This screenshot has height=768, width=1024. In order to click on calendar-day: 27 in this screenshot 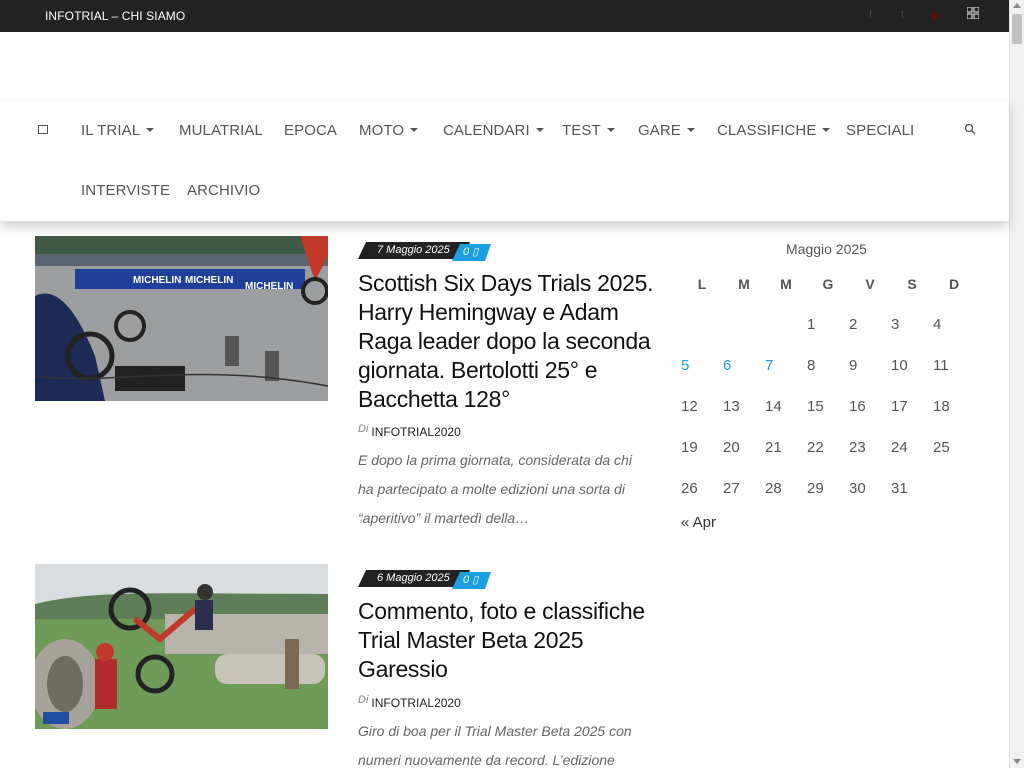, I will do `click(731, 488)`.